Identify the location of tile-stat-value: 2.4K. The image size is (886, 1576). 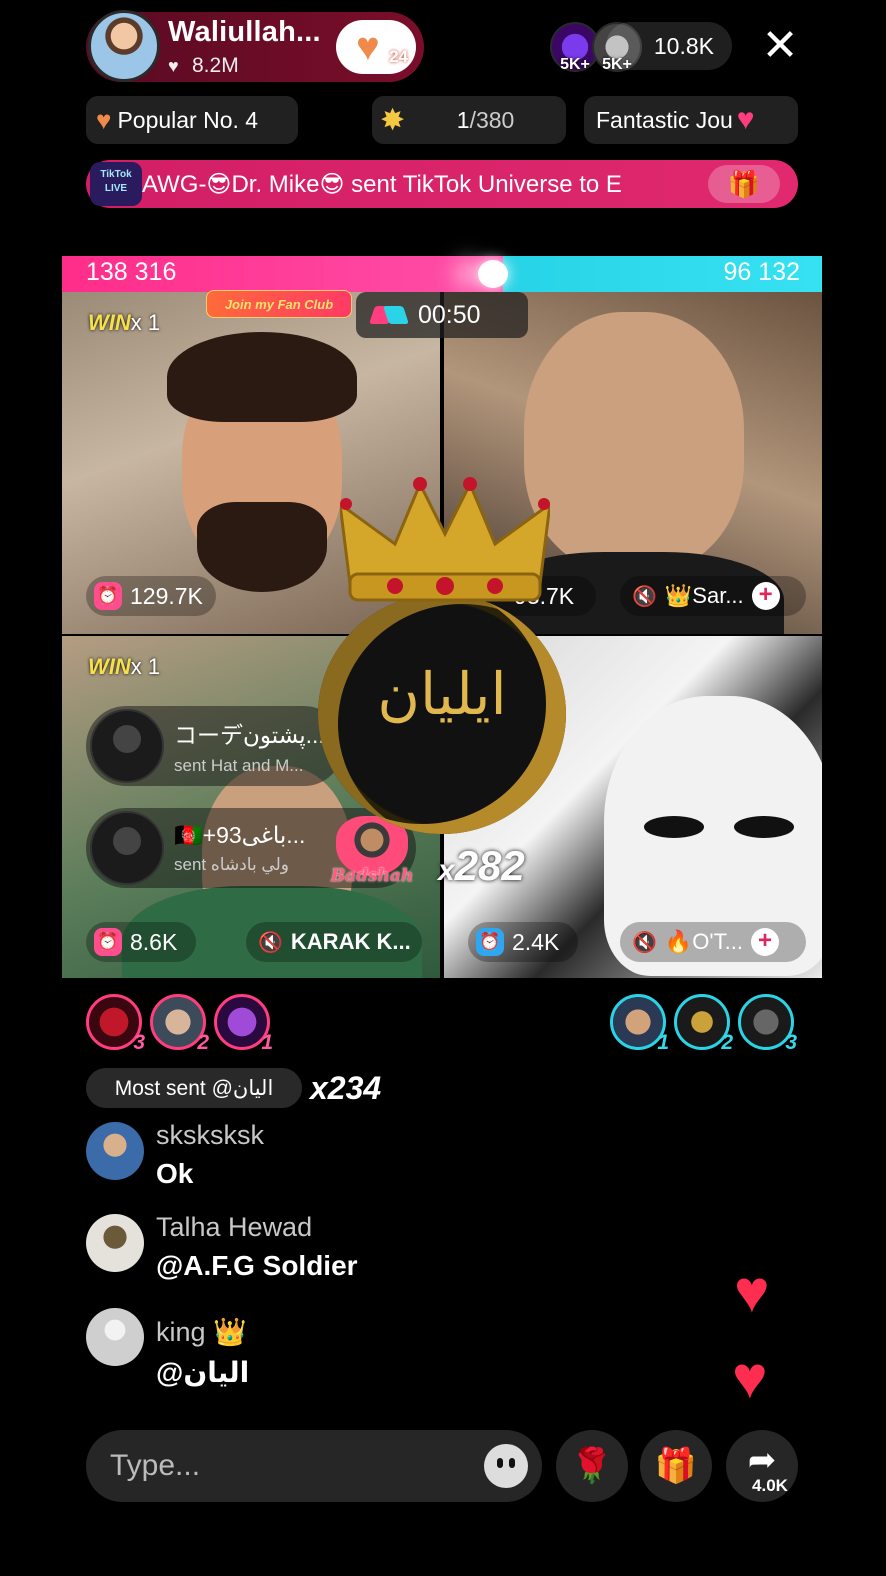
(536, 941).